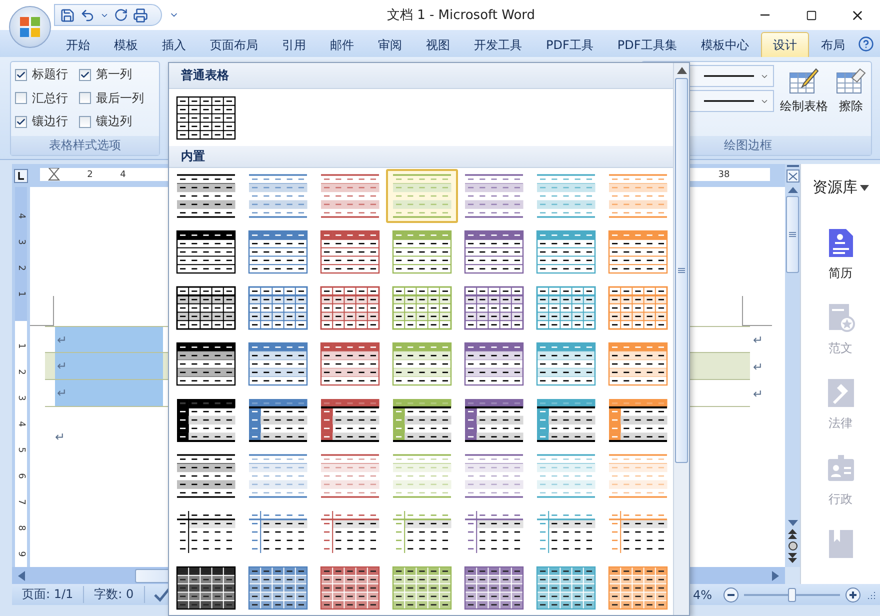  I want to click on ruler-number: 3, so click(21, 242).